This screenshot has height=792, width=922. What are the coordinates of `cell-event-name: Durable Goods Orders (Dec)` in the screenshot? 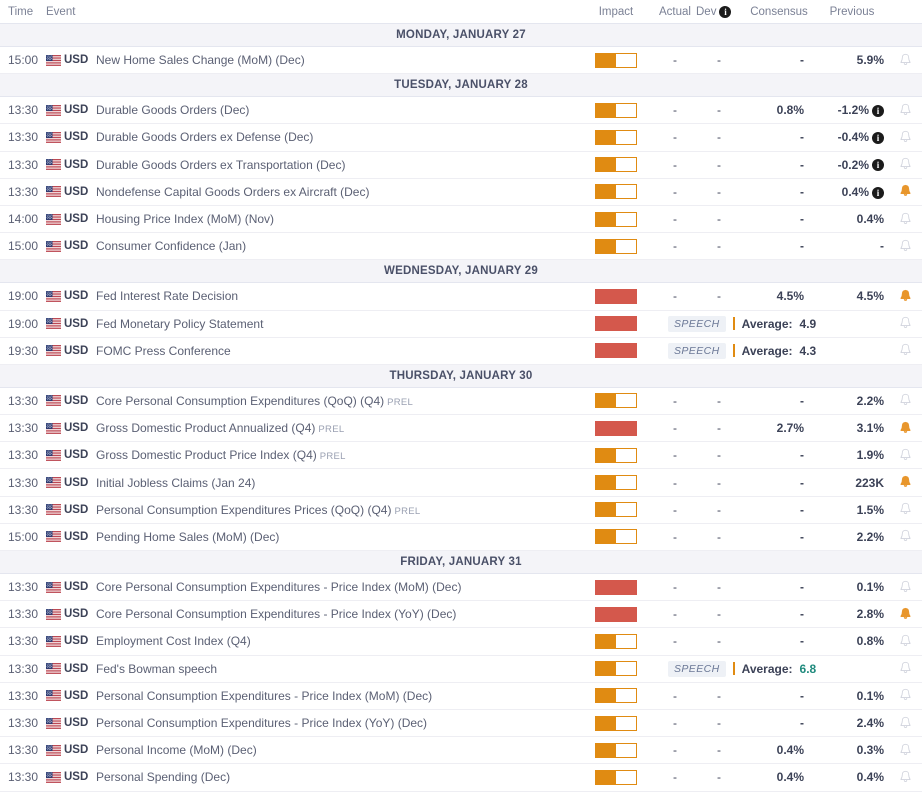 It's located at (336, 110).